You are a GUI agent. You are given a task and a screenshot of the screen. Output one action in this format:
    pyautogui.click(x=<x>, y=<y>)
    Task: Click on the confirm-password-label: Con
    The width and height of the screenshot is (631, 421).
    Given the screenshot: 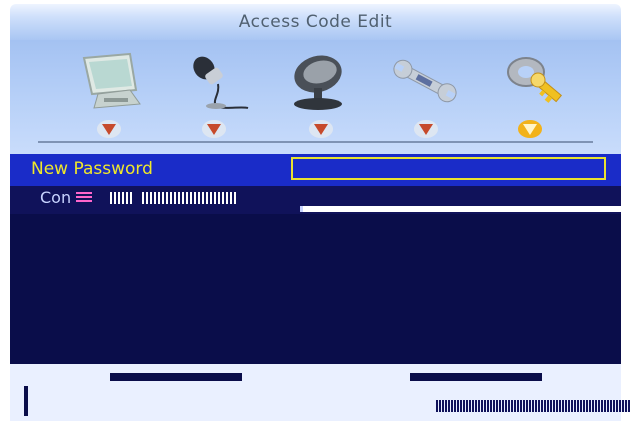 What is the action you would take?
    pyautogui.click(x=56, y=197)
    